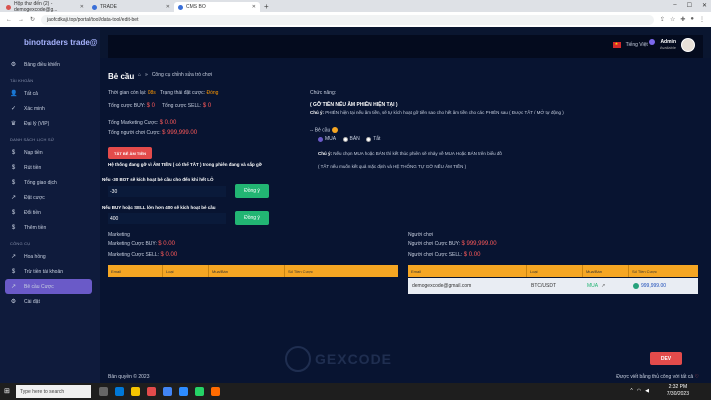  What do you see at coordinates (50, 256) in the screenshot?
I see `sidebar-item-commission: ↗ Hoa hồng` at bounding box center [50, 256].